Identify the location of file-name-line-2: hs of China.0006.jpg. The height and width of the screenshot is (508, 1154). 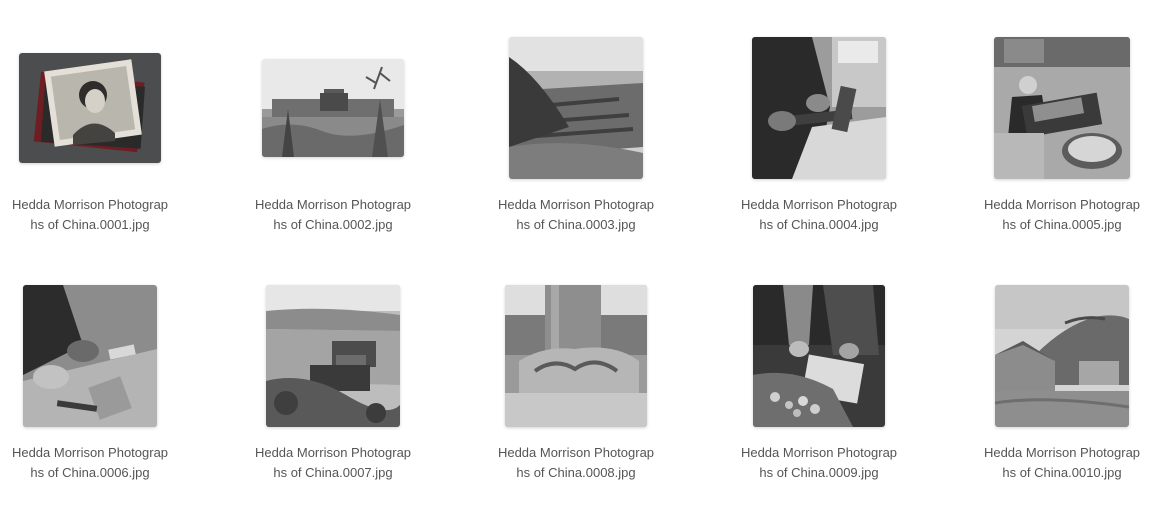
(90, 472).